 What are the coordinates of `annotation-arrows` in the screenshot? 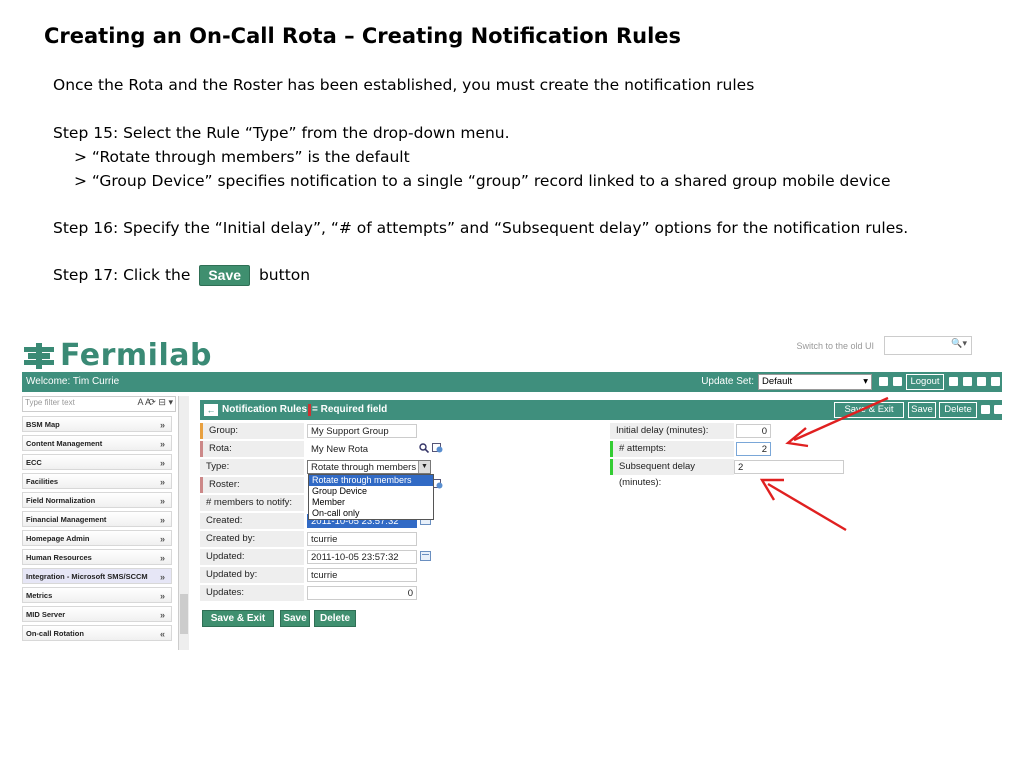 It's located at (824, 464).